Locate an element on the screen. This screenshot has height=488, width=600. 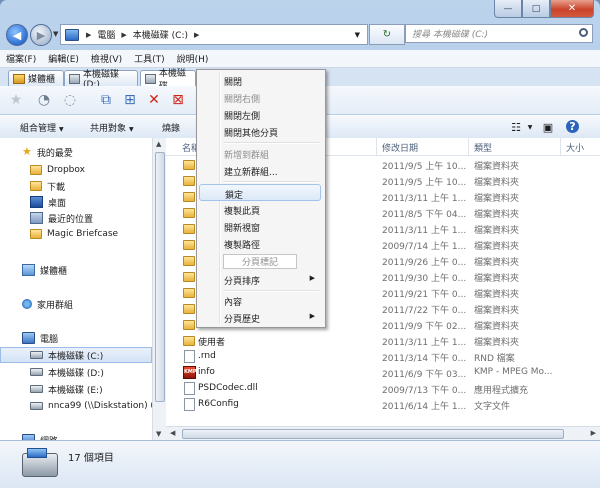
scroll-down-icon: ▼ is located at coordinates (158, 434).